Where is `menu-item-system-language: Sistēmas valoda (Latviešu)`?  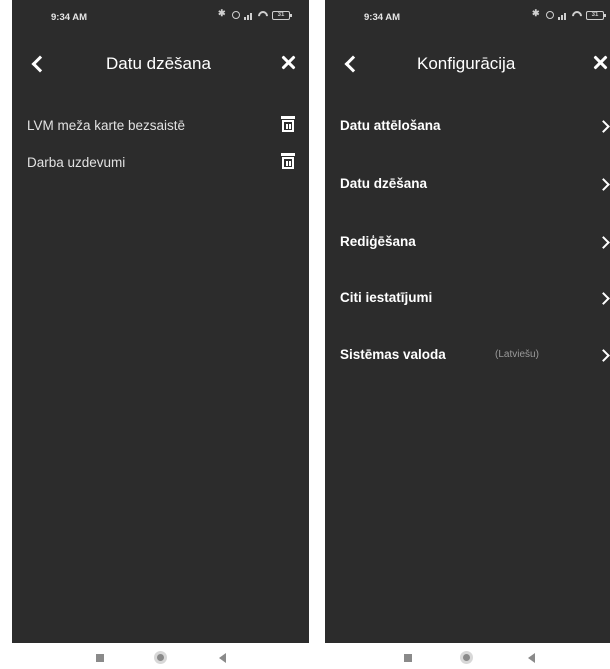
menu-item-system-language: Sistēmas valoda (Latviešu) is located at coordinates (467, 355).